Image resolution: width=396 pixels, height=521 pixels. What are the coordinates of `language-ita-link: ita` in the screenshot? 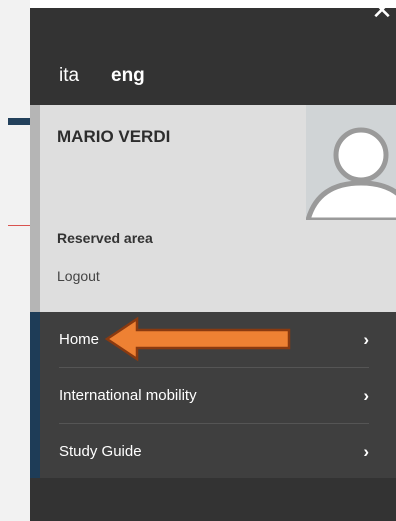 It's located at (69, 76).